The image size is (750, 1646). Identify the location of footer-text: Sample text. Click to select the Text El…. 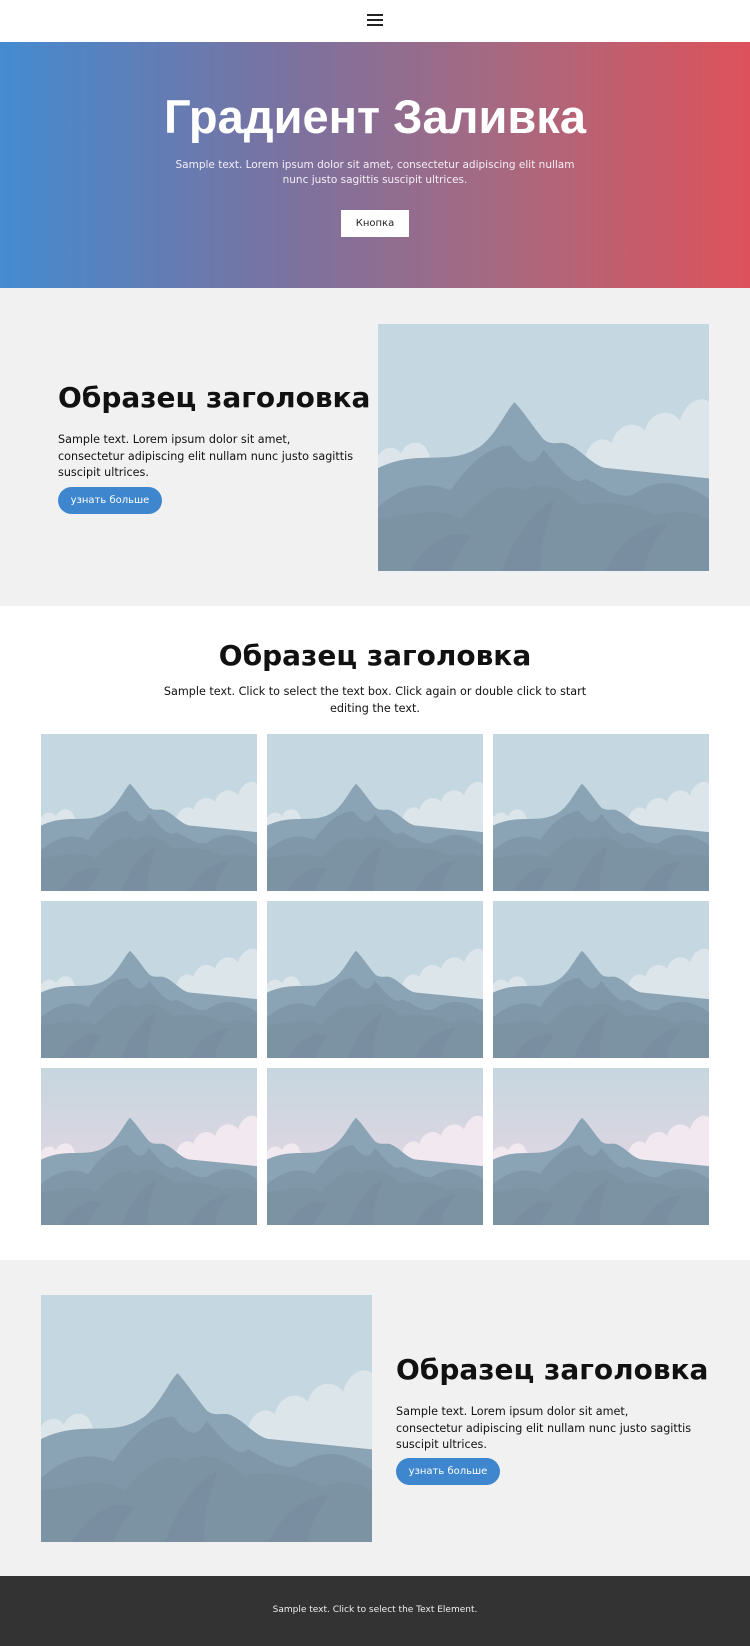
(375, 1610).